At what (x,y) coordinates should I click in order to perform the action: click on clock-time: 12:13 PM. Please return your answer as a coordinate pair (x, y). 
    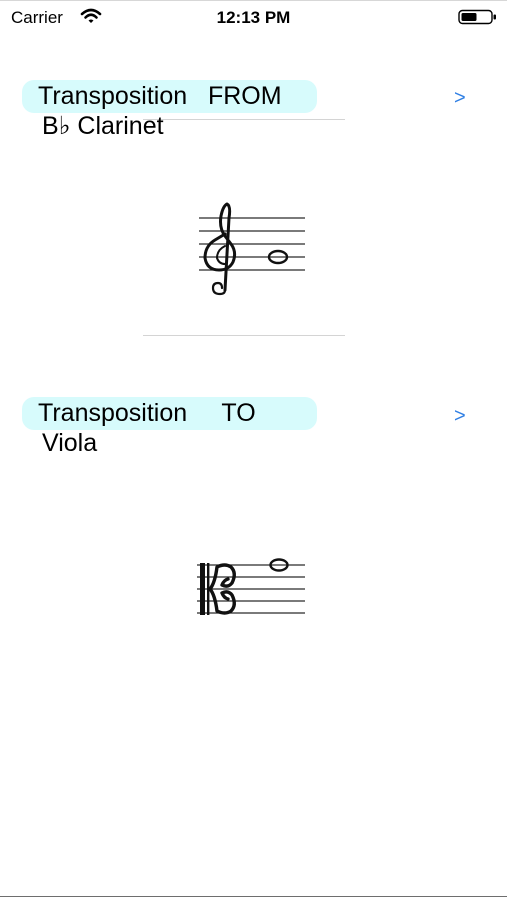
    Looking at the image, I should click on (253, 17).